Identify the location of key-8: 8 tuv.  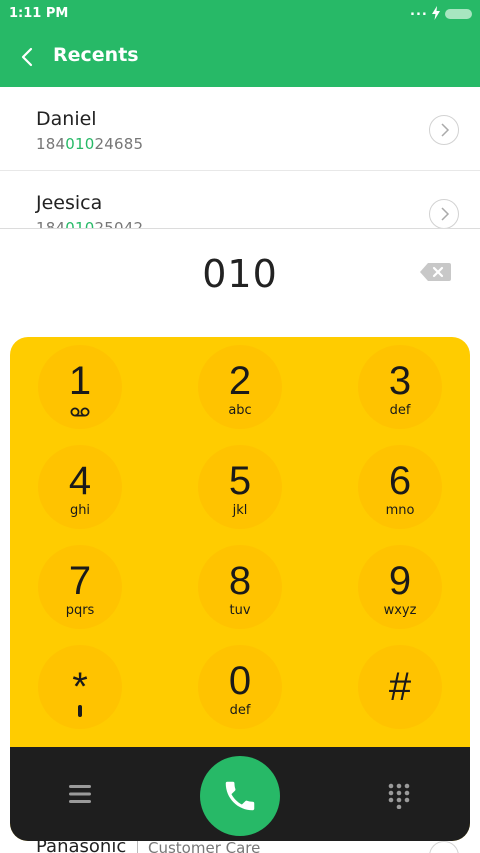
(240, 587).